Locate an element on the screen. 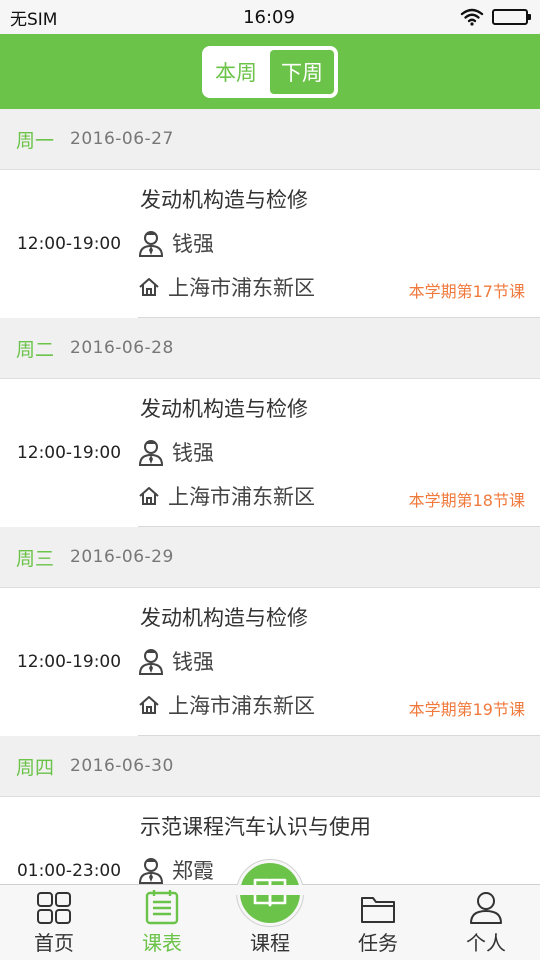  carrier-label: 无SIM is located at coordinates (34, 19).